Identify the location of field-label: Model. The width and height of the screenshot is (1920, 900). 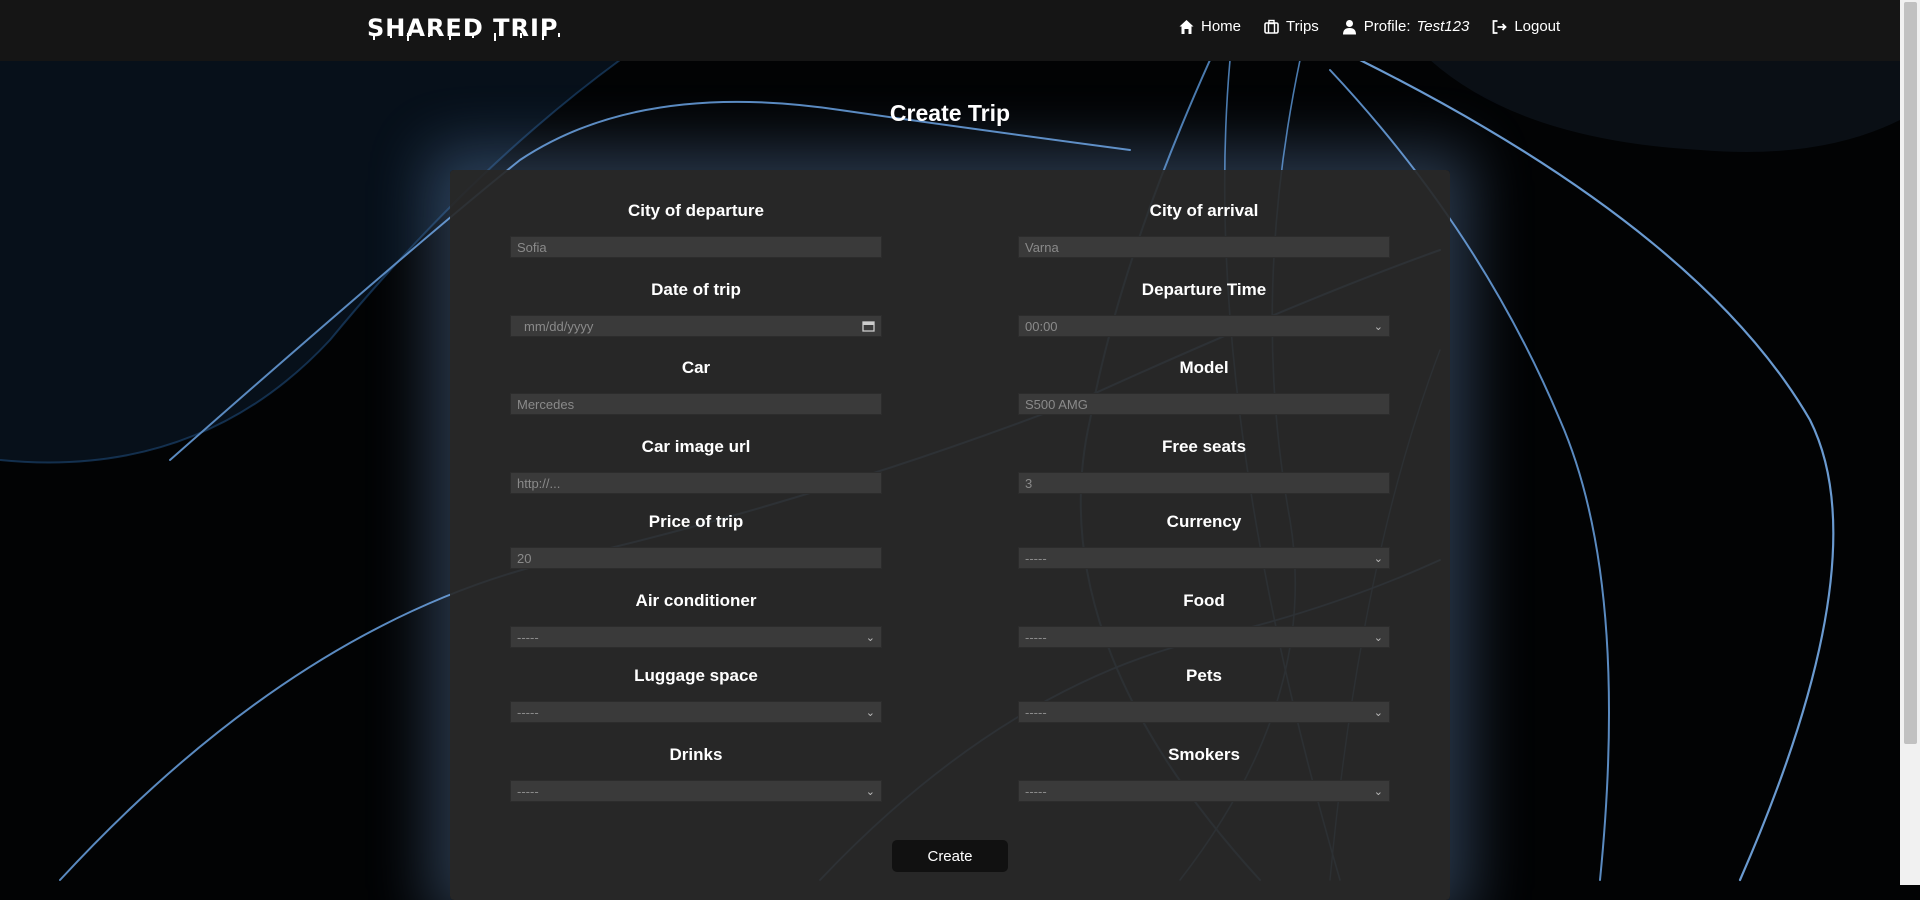
(1204, 367).